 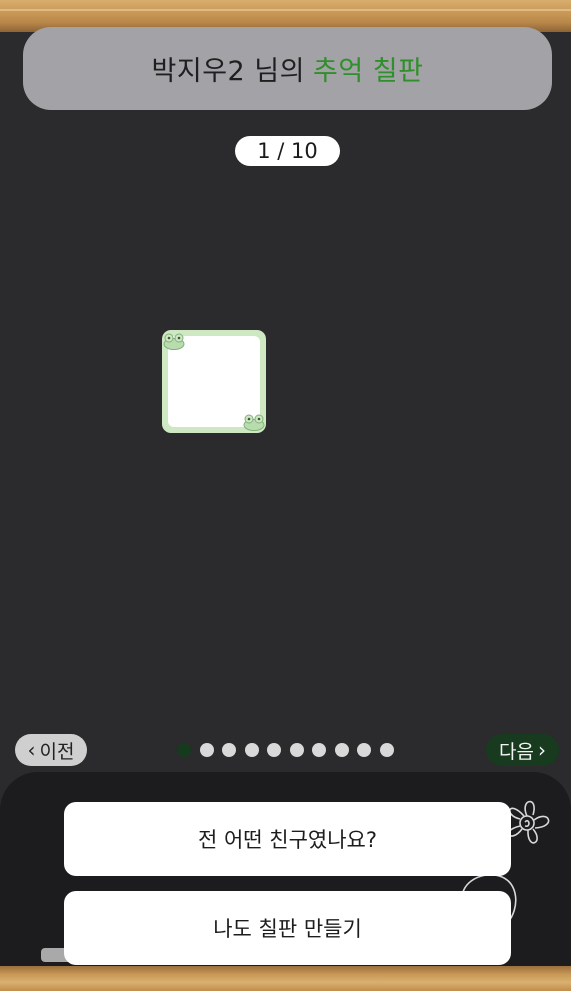 What do you see at coordinates (541, 750) in the screenshot?
I see `chevron-right-icon: ›` at bounding box center [541, 750].